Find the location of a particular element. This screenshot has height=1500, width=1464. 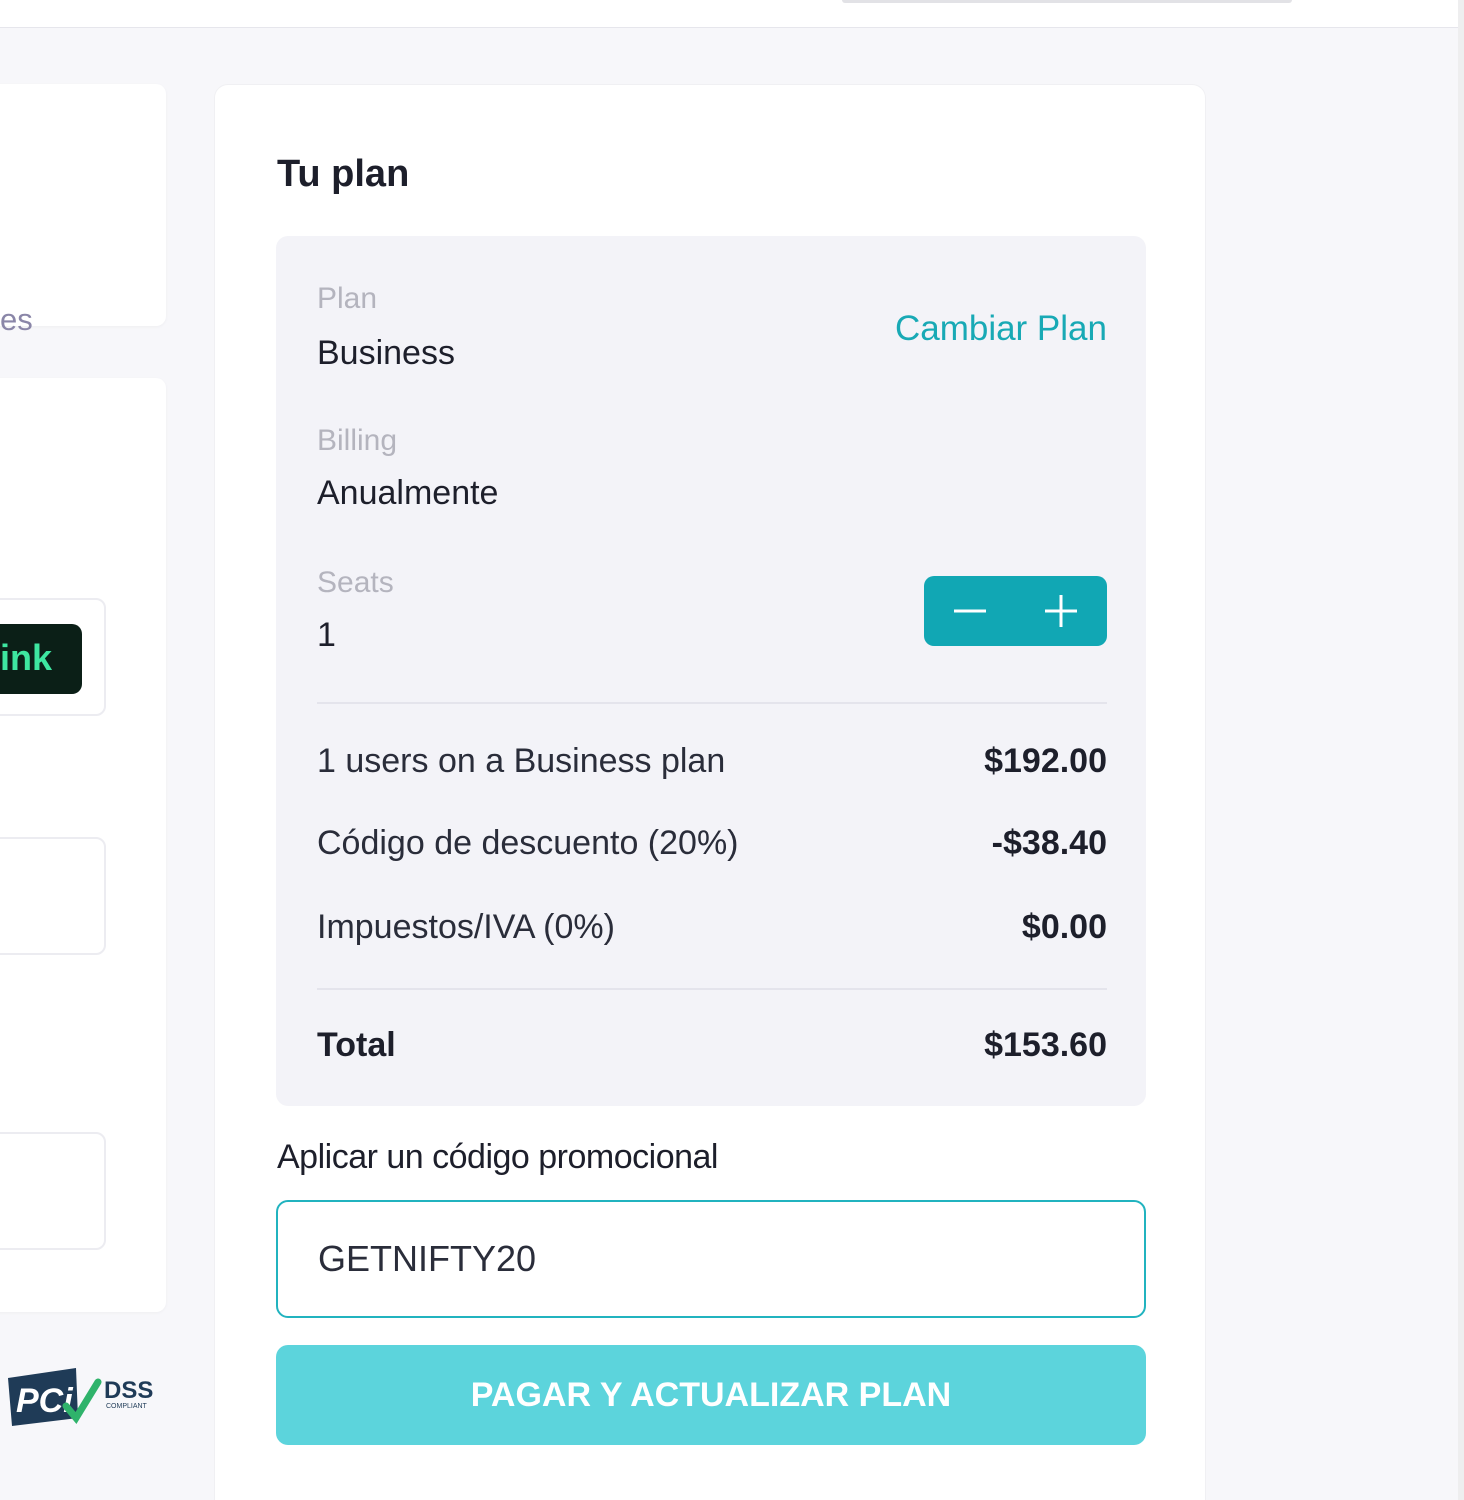

plan-card-title: Tu plan is located at coordinates (343, 174).